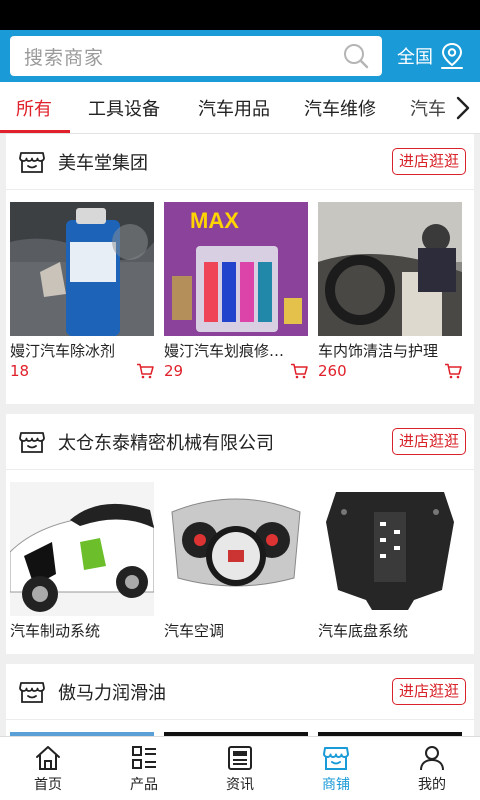  I want to click on store-name: 美车堂集团, so click(103, 163).